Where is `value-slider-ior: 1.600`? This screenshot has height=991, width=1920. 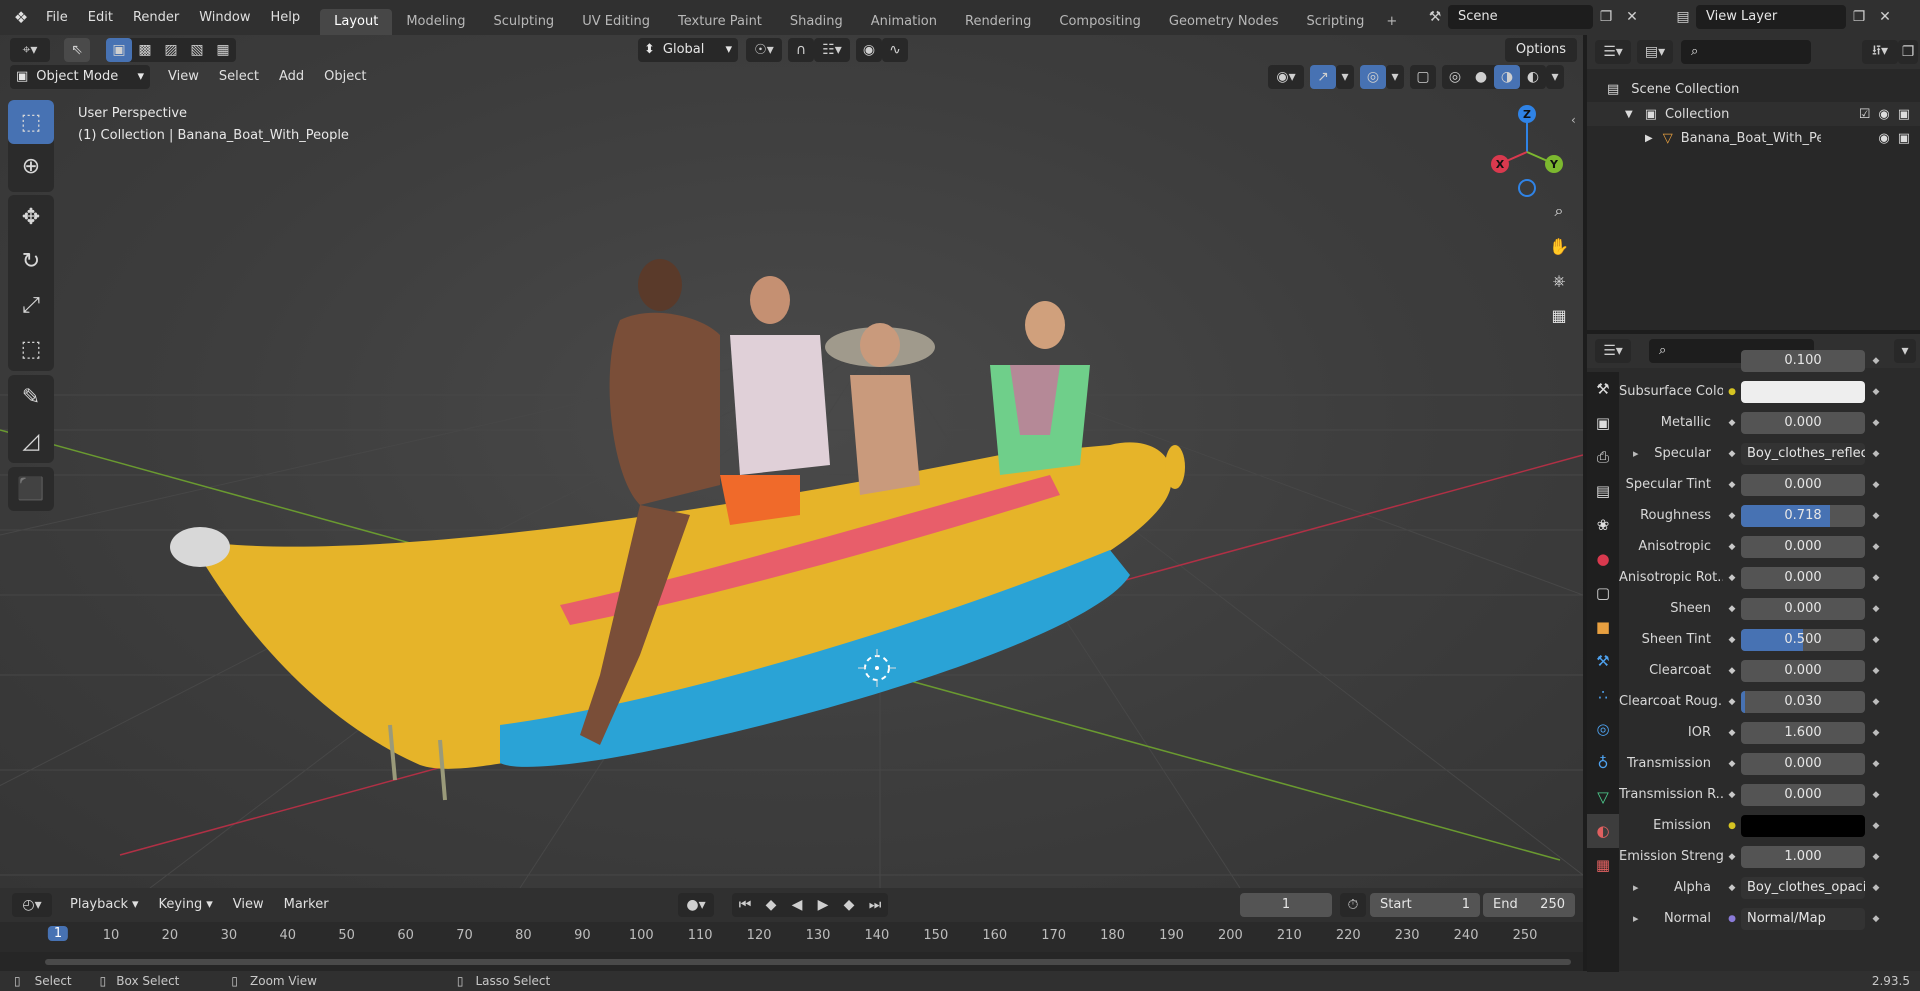 value-slider-ior: 1.600 is located at coordinates (1803, 732).